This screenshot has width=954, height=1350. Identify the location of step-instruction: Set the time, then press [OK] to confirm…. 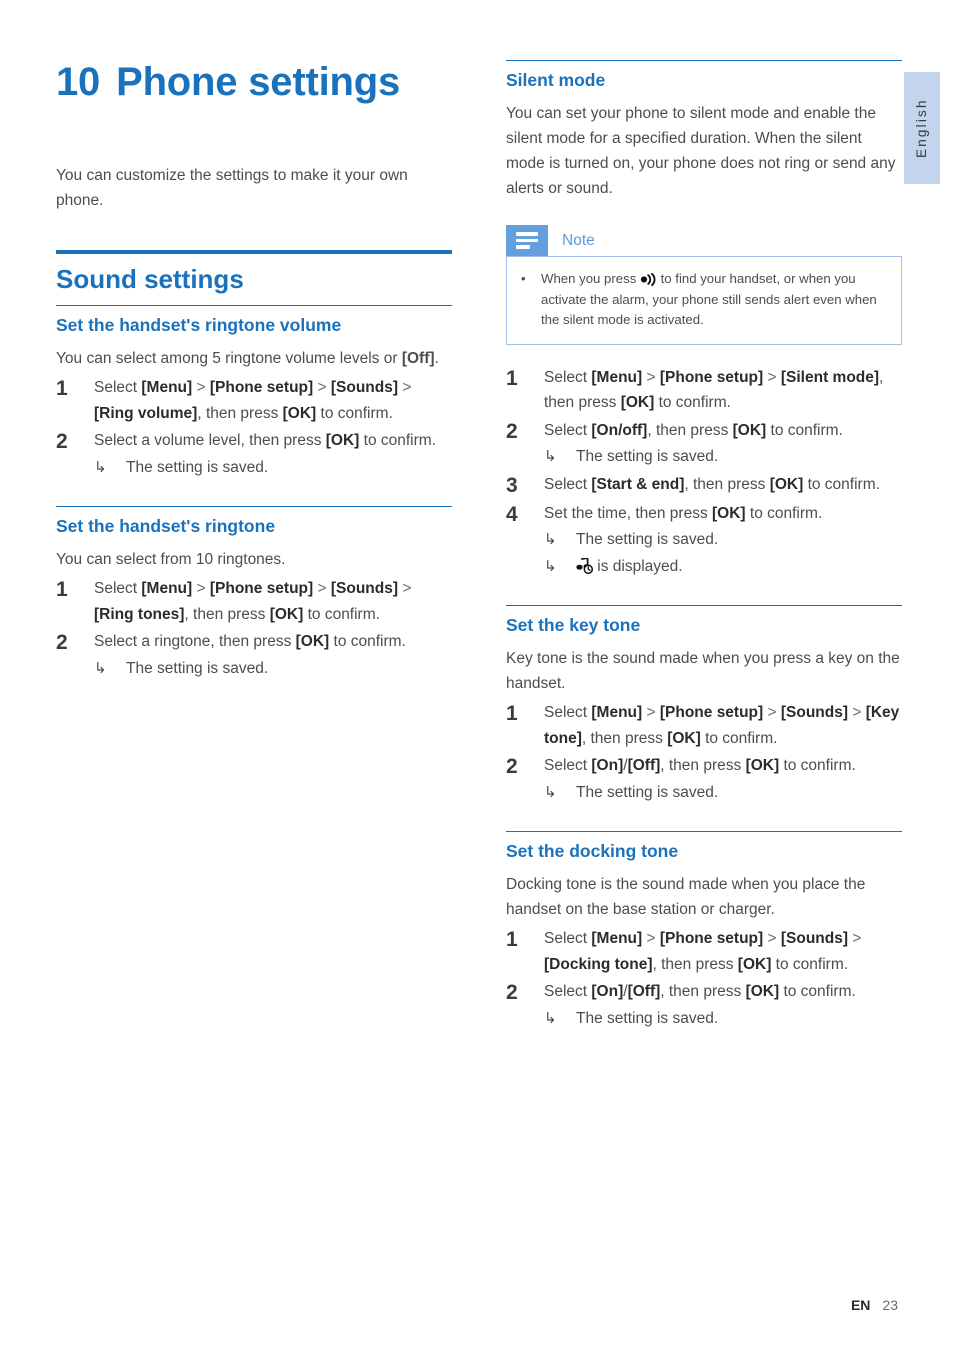
(723, 514).